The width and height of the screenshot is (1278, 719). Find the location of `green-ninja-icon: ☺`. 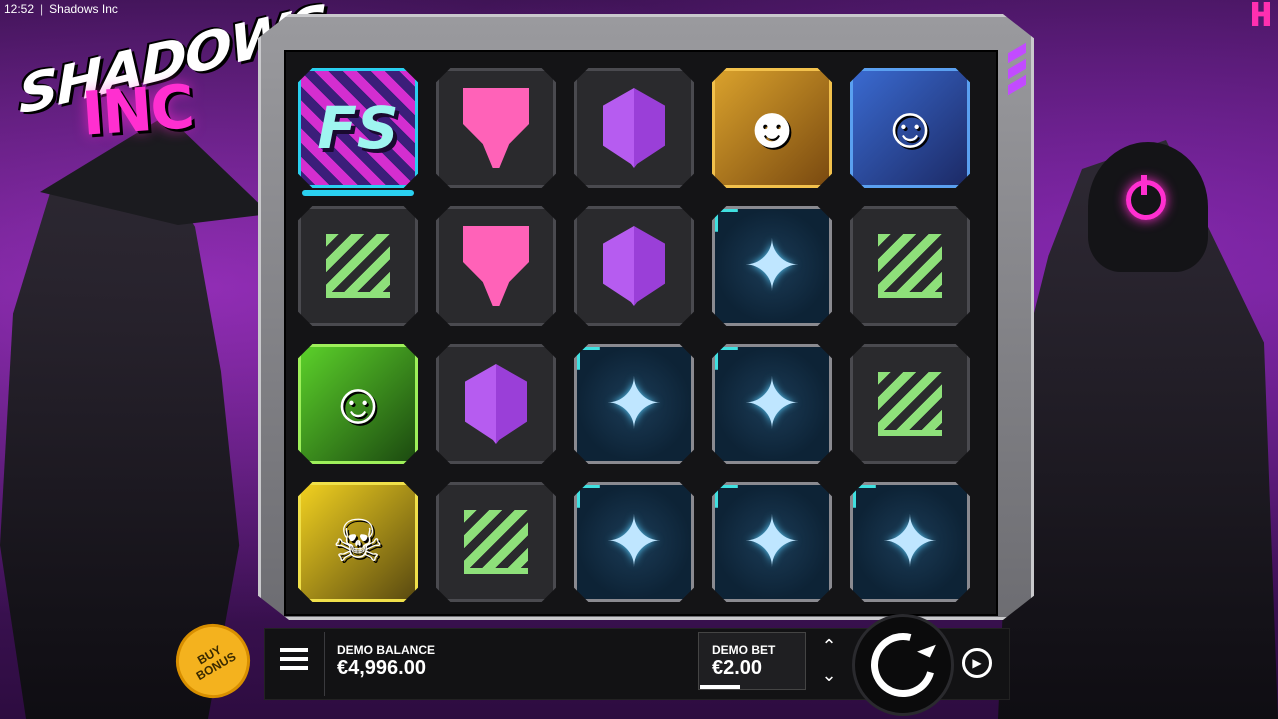

green-ninja-icon: ☺ is located at coordinates (358, 403).